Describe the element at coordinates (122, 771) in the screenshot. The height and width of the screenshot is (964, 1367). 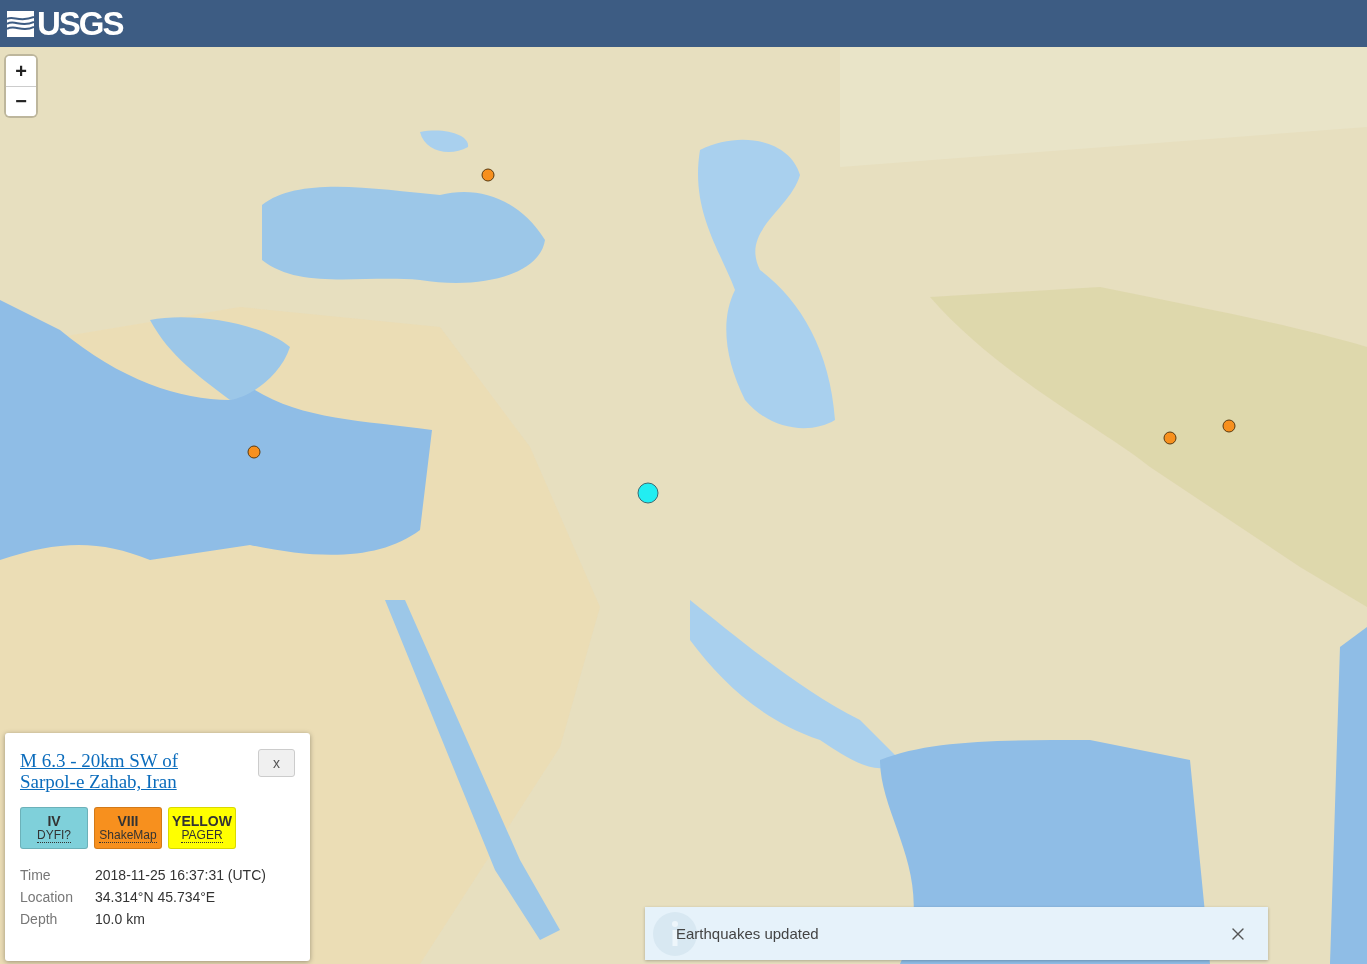
I see `event-title-link: M 6.3 - 20km SW of Sarpol-e Zahab, Iran` at that location.